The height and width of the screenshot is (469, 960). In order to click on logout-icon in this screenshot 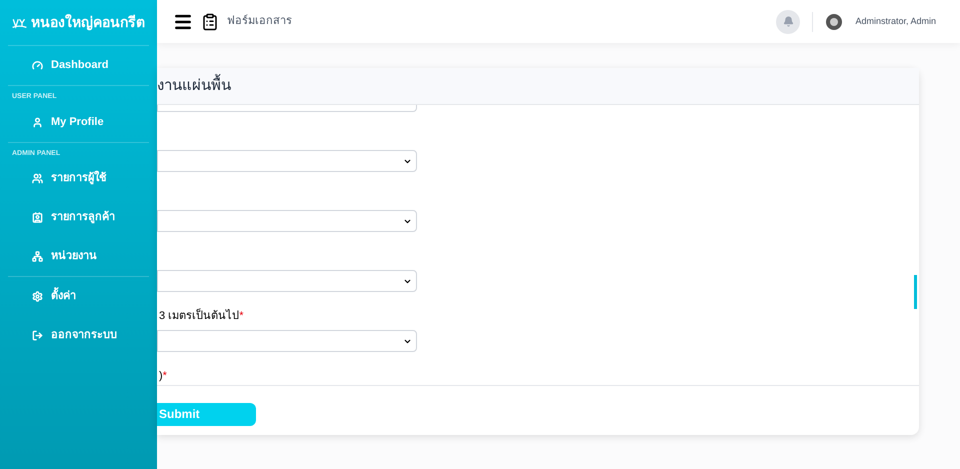, I will do `click(37, 335)`.